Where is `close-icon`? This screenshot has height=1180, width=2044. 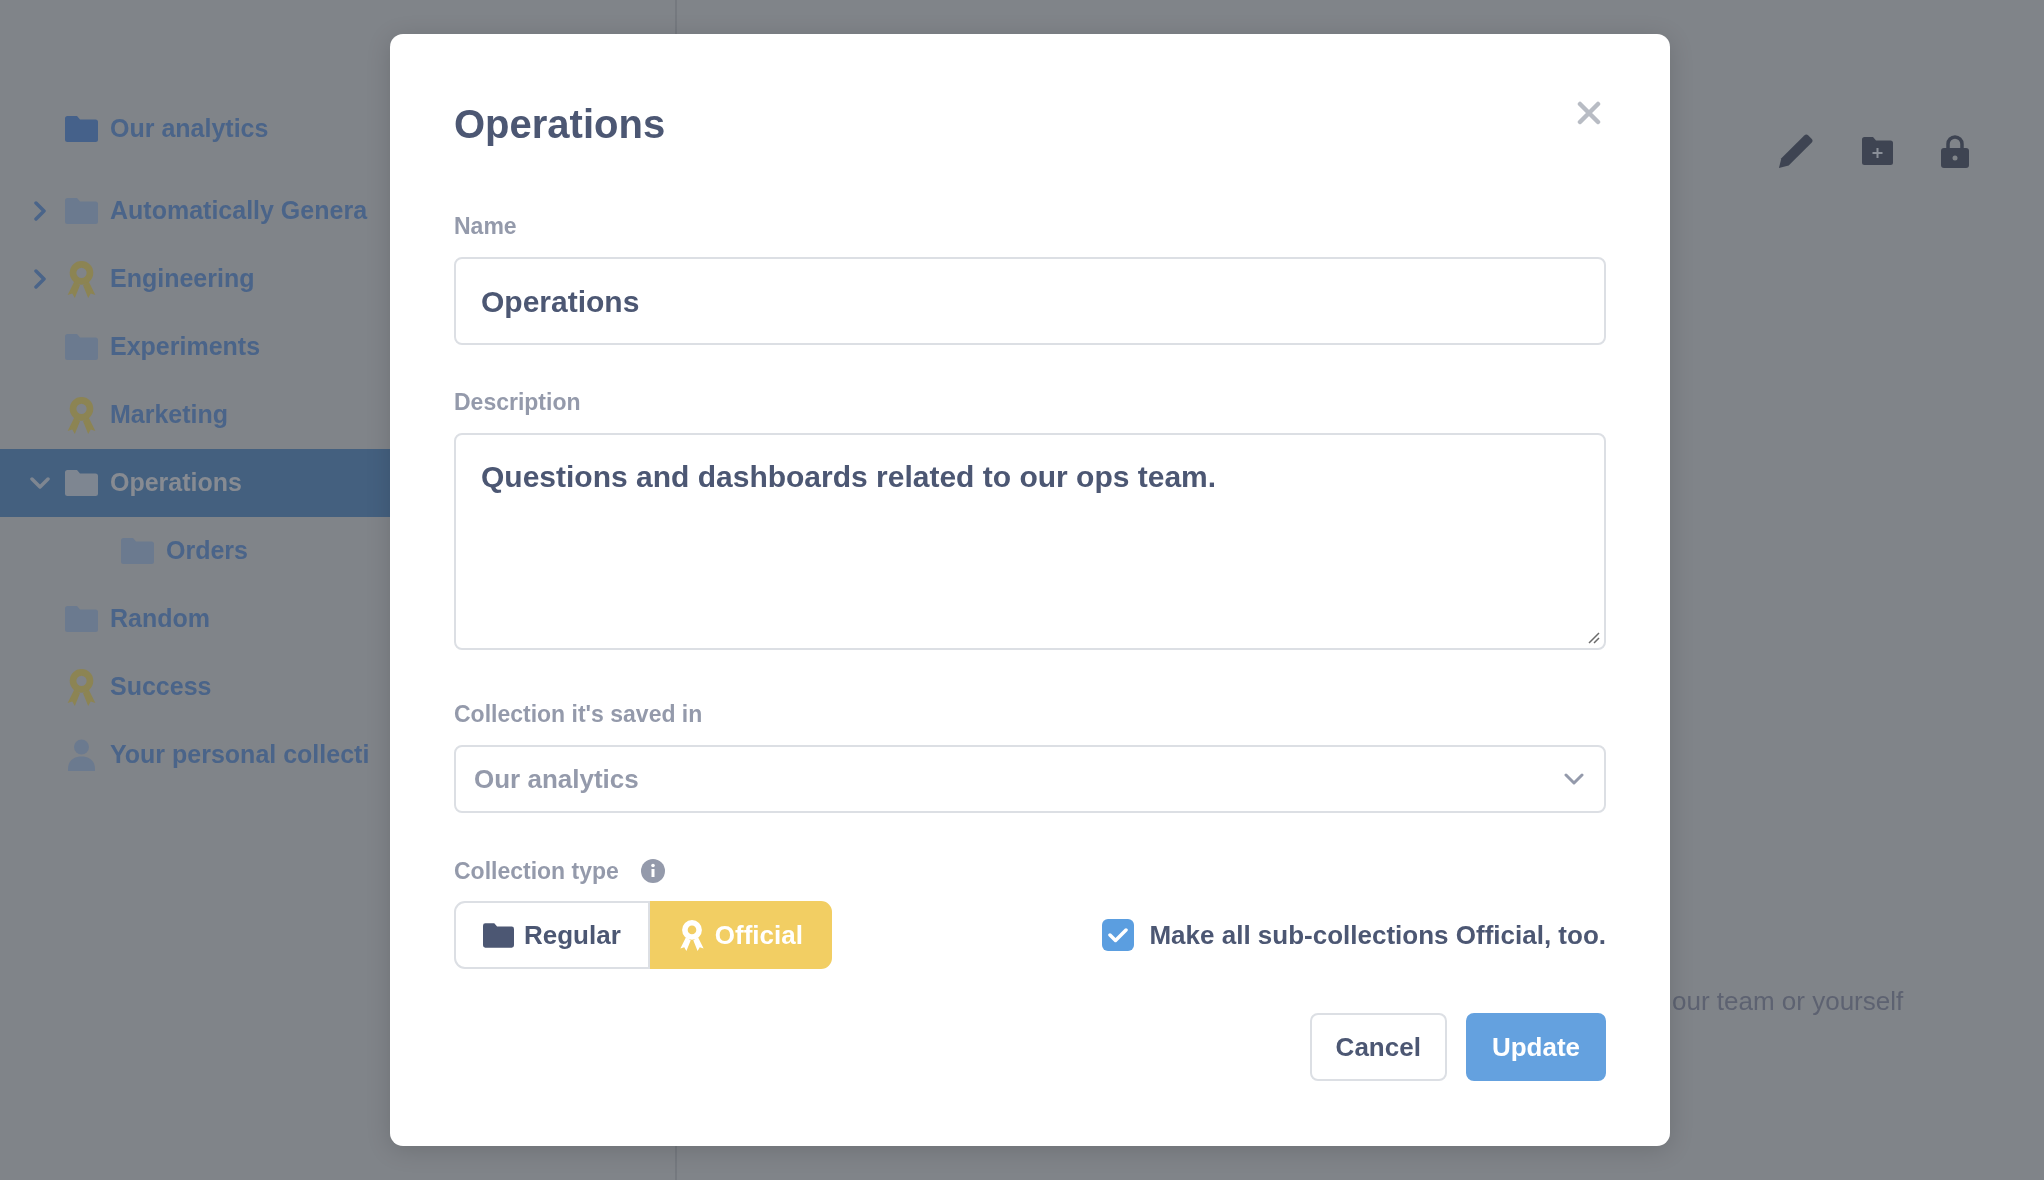
close-icon is located at coordinates (1589, 113).